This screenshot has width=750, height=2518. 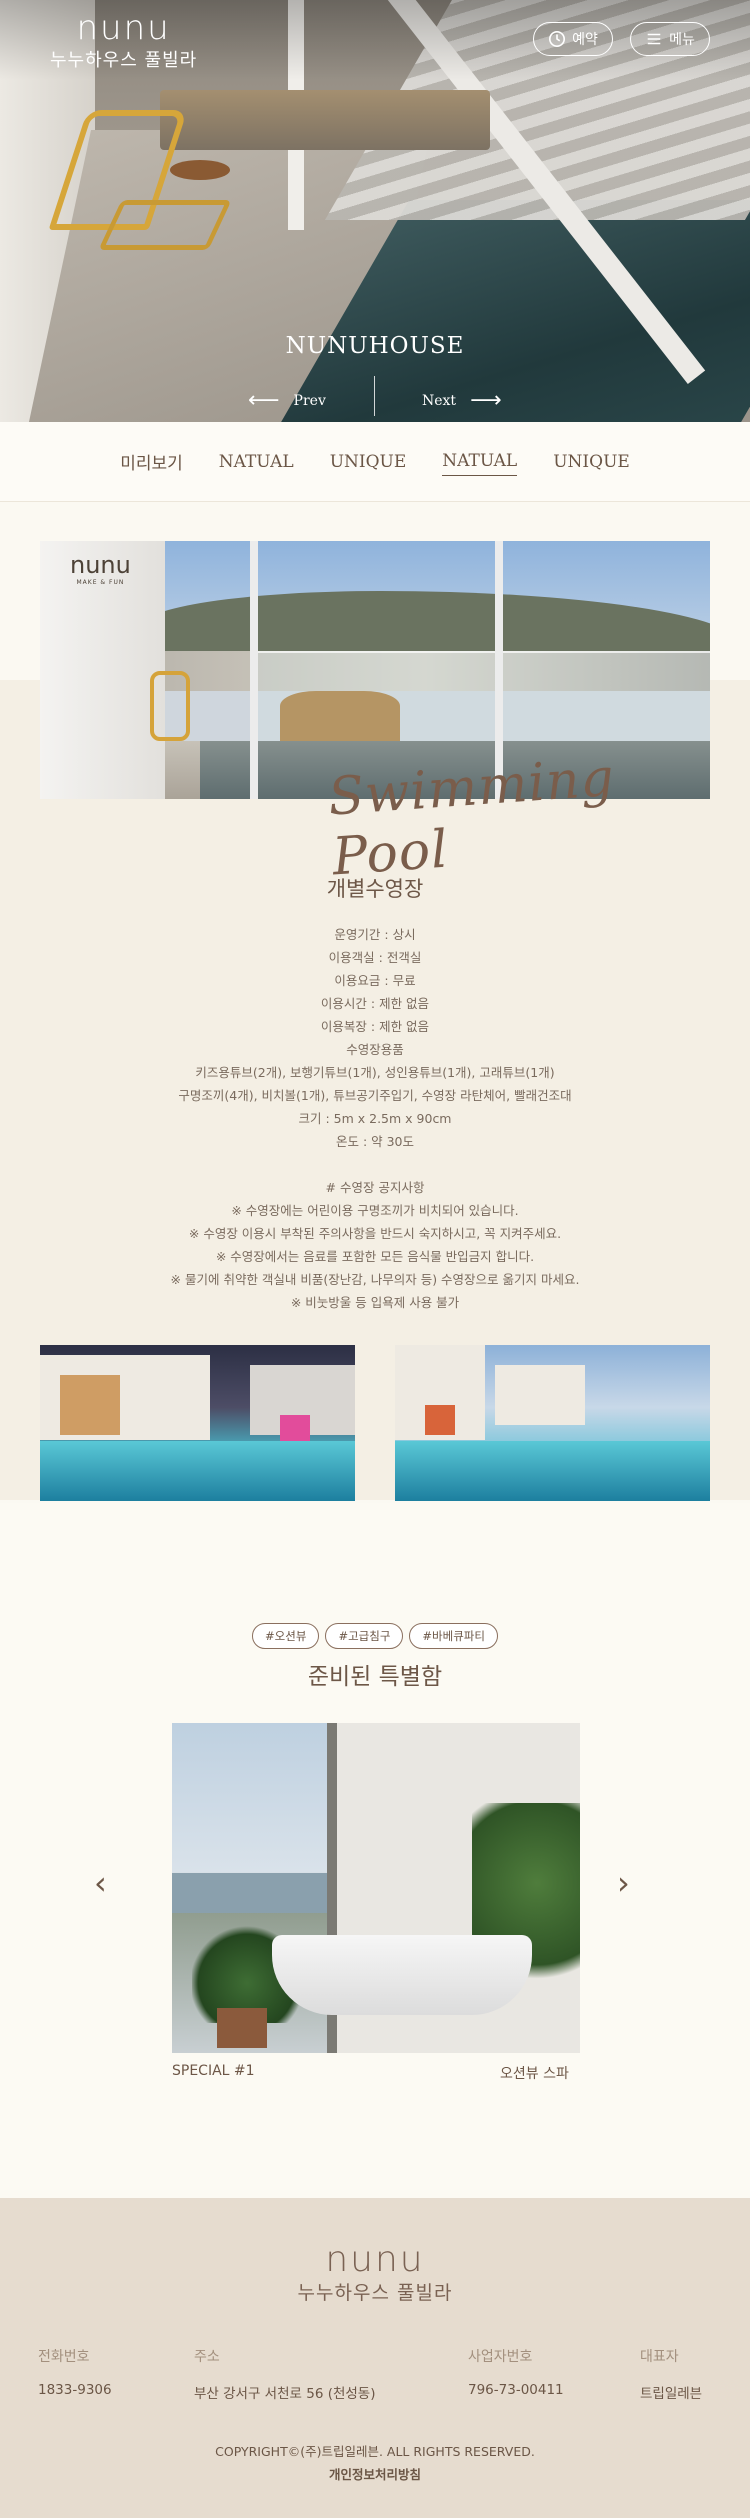 What do you see at coordinates (375, 934) in the screenshot?
I see `pool-info-line: 운영기간 : 상시` at bounding box center [375, 934].